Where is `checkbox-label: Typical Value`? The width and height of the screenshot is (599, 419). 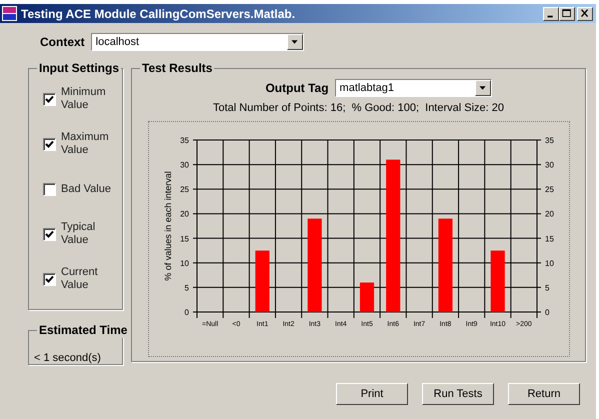
checkbox-label: Typical Value is located at coordinates (78, 234).